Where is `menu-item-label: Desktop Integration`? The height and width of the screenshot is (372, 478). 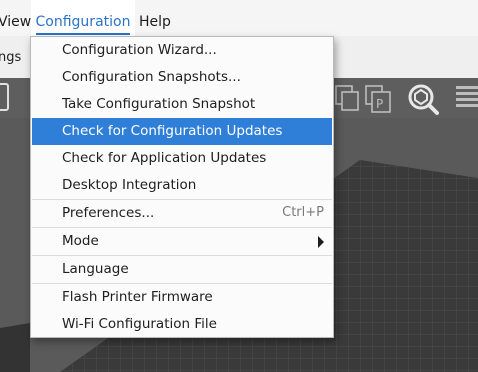 menu-item-label: Desktop Integration is located at coordinates (129, 185).